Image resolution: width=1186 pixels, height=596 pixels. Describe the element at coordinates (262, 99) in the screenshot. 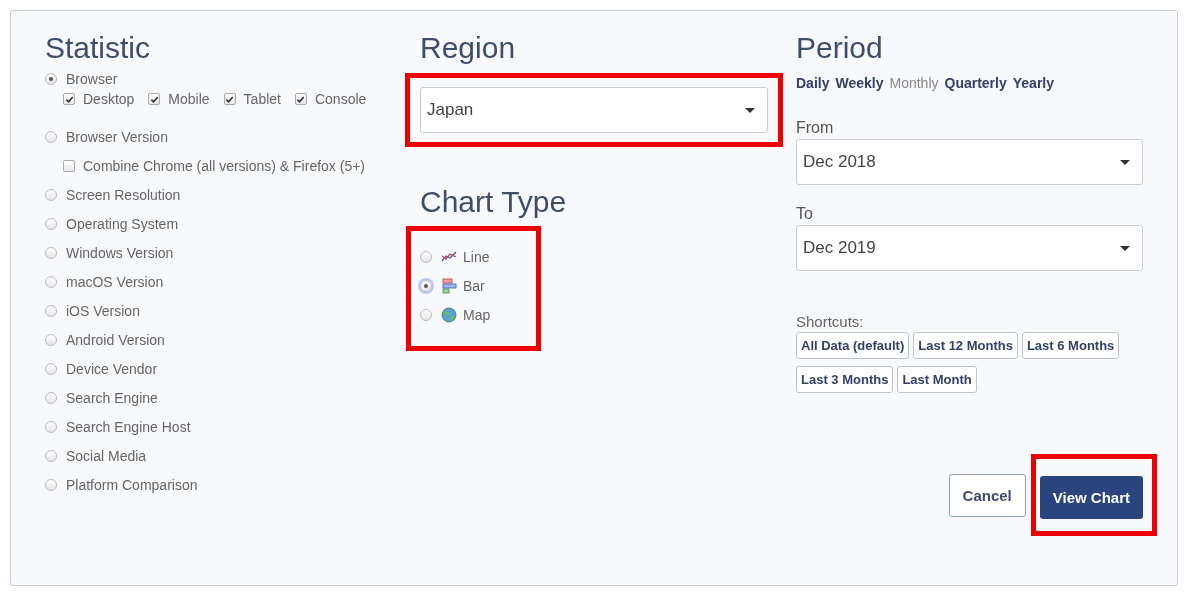

I see `checkbox-label: Tablet` at that location.